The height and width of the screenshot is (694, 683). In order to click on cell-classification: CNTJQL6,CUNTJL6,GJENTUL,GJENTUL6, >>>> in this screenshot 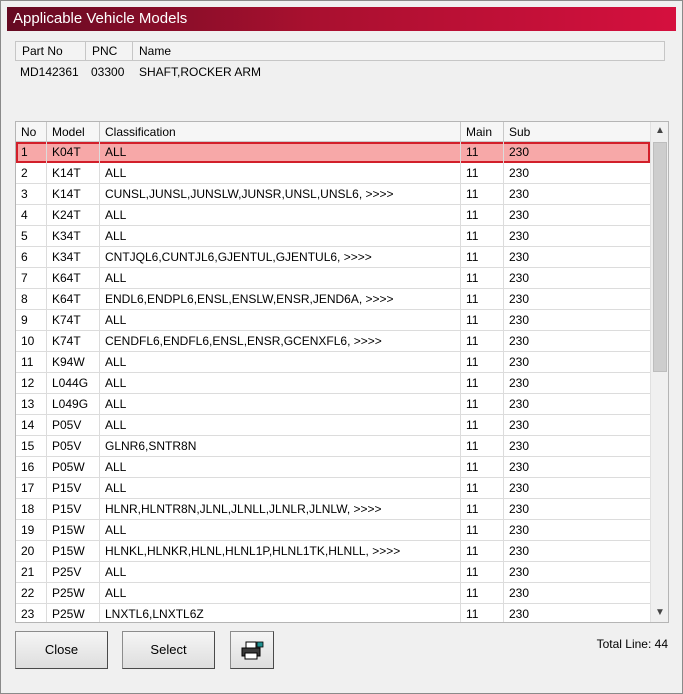, I will do `click(280, 257)`.